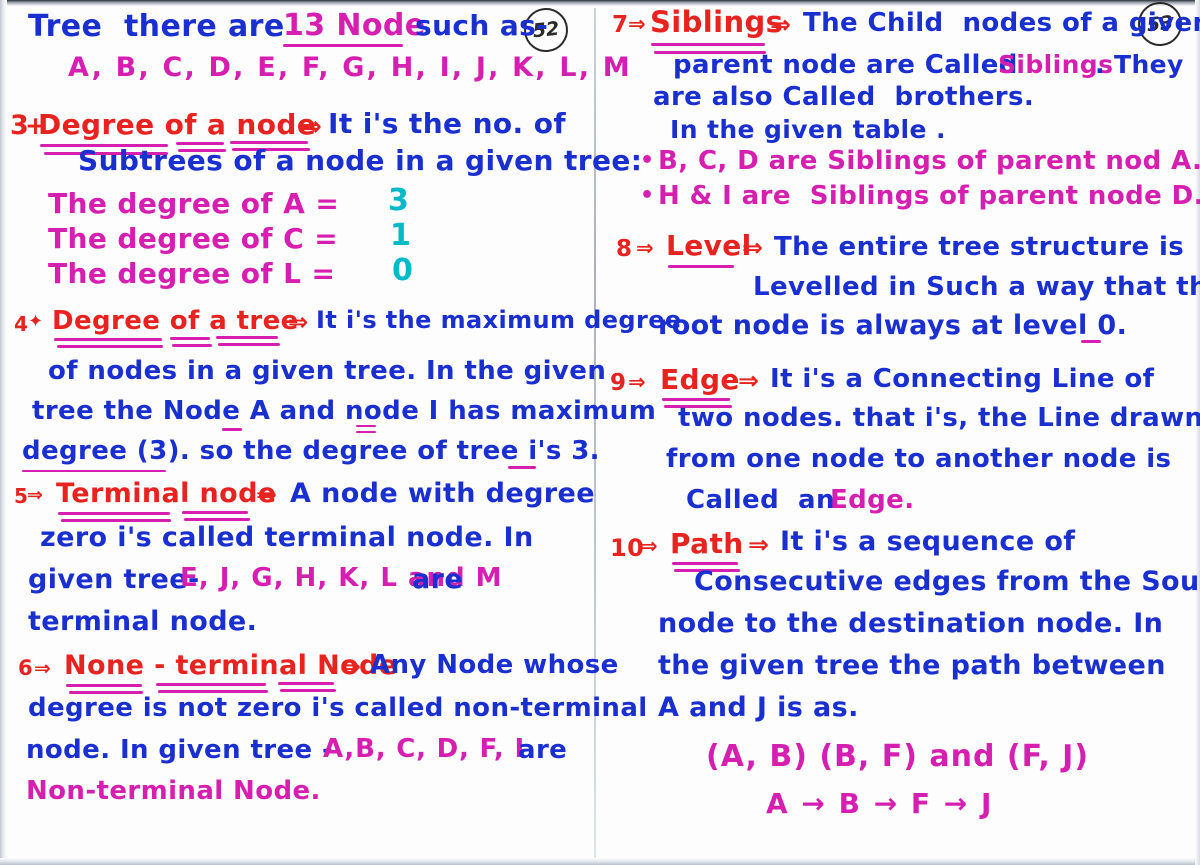  I want to click on underline-item-5-a, so click(114, 513).